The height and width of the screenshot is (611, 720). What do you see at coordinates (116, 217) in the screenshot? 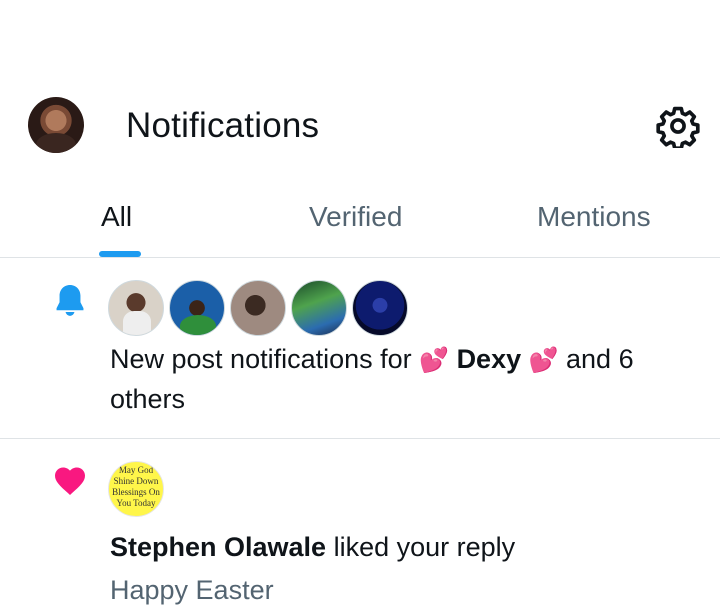
I see `tab-all: All` at bounding box center [116, 217].